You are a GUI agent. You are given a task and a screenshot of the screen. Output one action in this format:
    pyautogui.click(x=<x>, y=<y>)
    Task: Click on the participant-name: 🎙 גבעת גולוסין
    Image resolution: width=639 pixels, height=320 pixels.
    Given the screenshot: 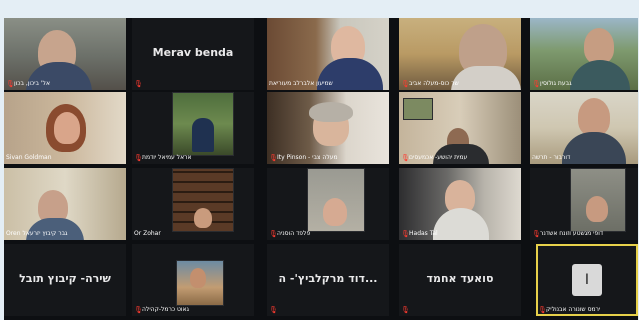 What is the action you would take?
    pyautogui.click(x=552, y=83)
    